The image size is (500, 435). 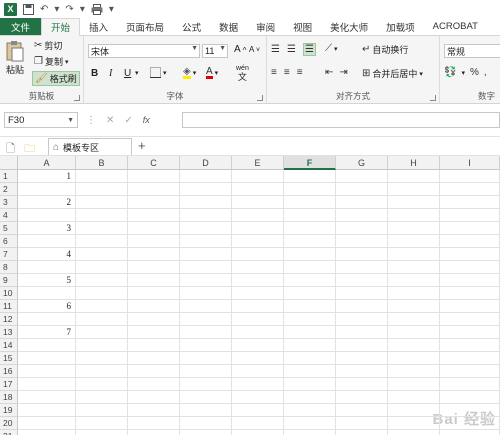 I want to click on cell-i5, so click(x=470, y=228).